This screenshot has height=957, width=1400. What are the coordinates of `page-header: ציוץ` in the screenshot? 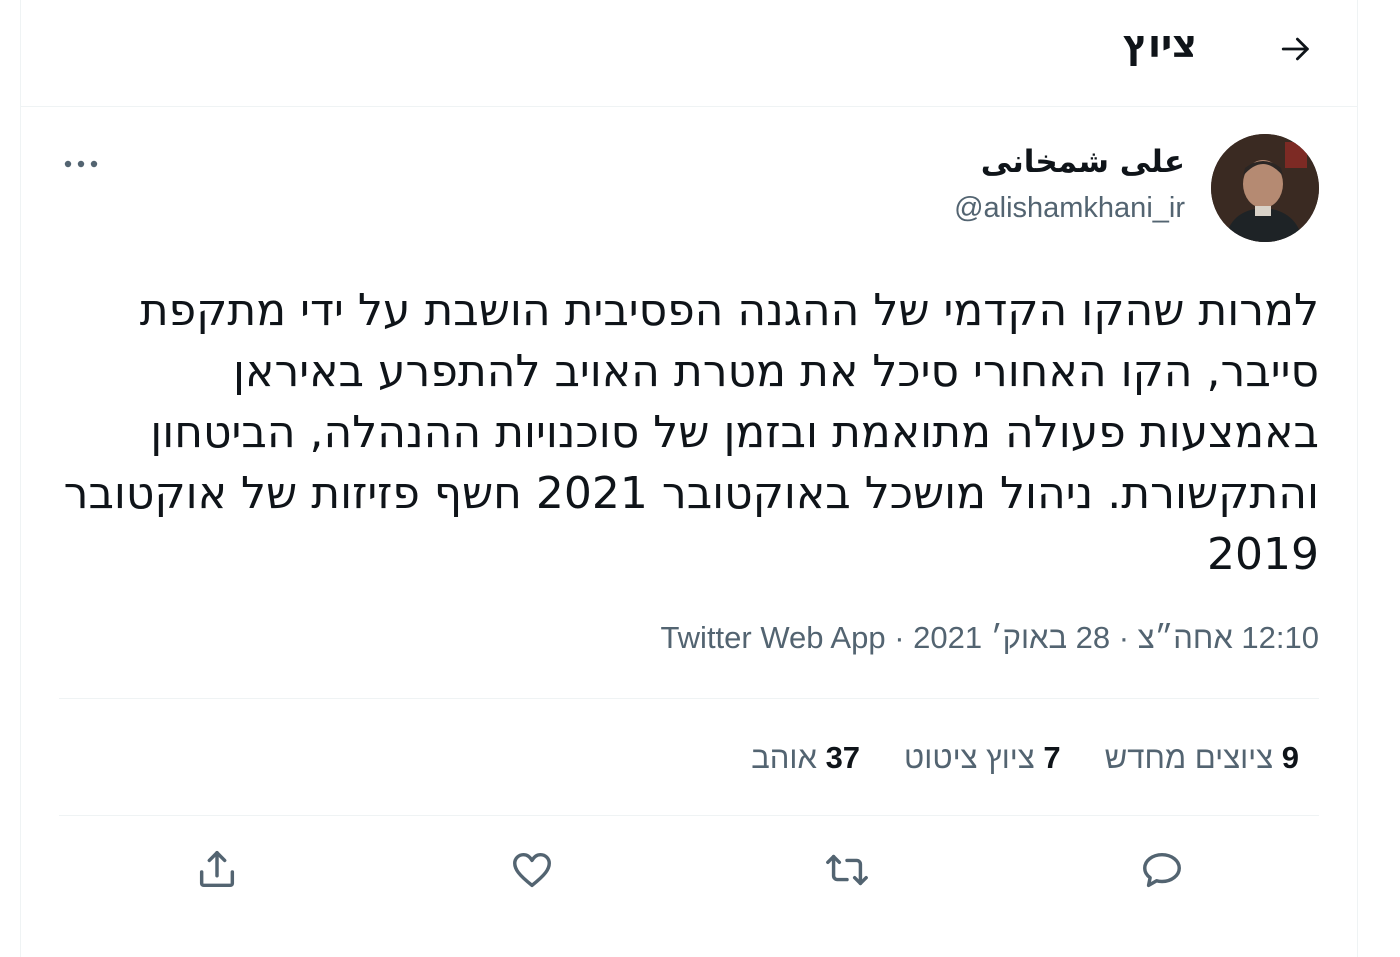 It's located at (689, 53).